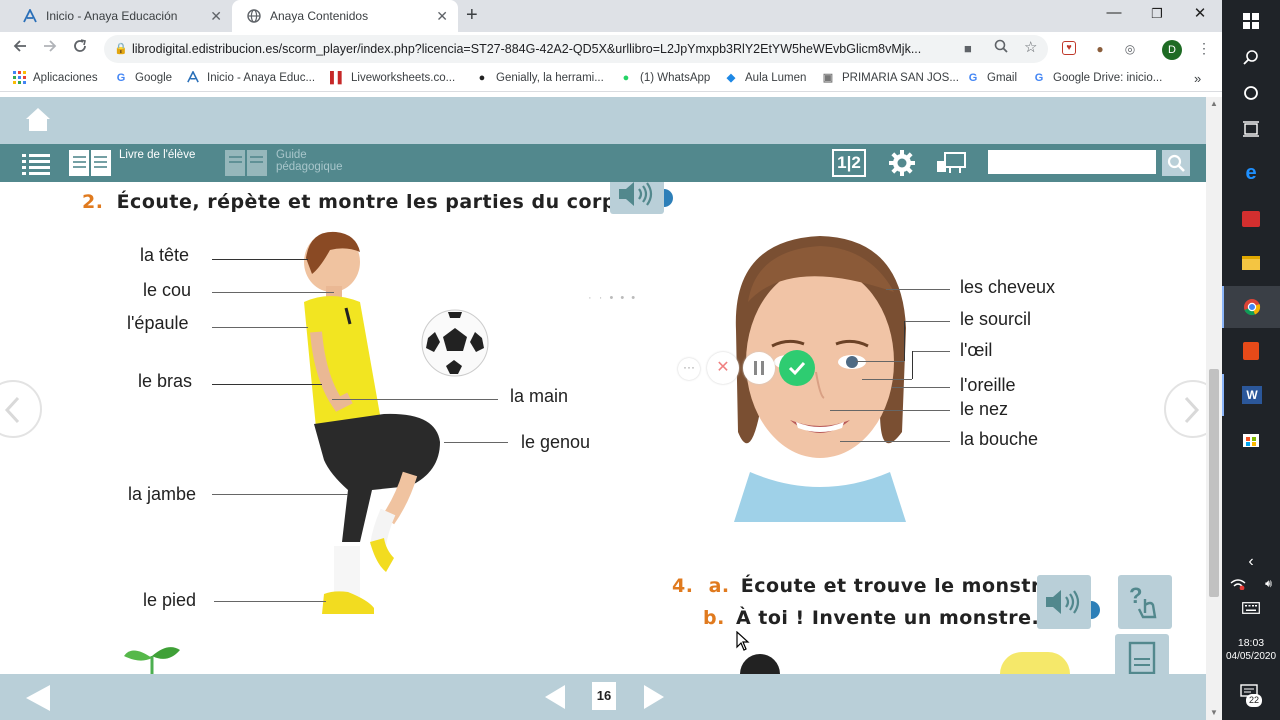  I want to click on audio-button-ex2, so click(637, 198).